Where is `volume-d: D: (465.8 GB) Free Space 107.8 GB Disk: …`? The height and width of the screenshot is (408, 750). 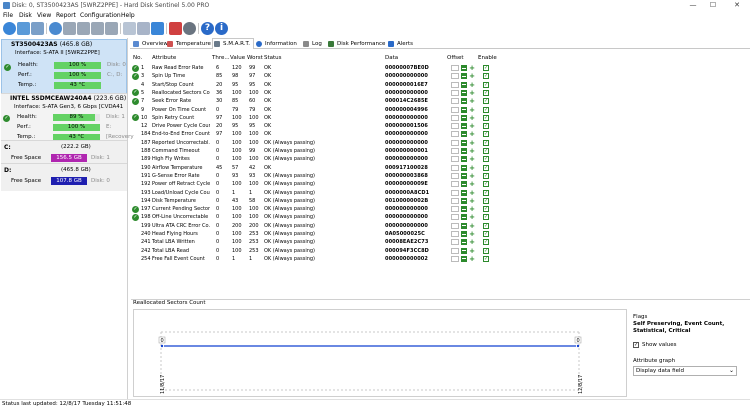 volume-d: D: (465.8 GB) Free Space 107.8 GB Disk: … is located at coordinates (64, 177).